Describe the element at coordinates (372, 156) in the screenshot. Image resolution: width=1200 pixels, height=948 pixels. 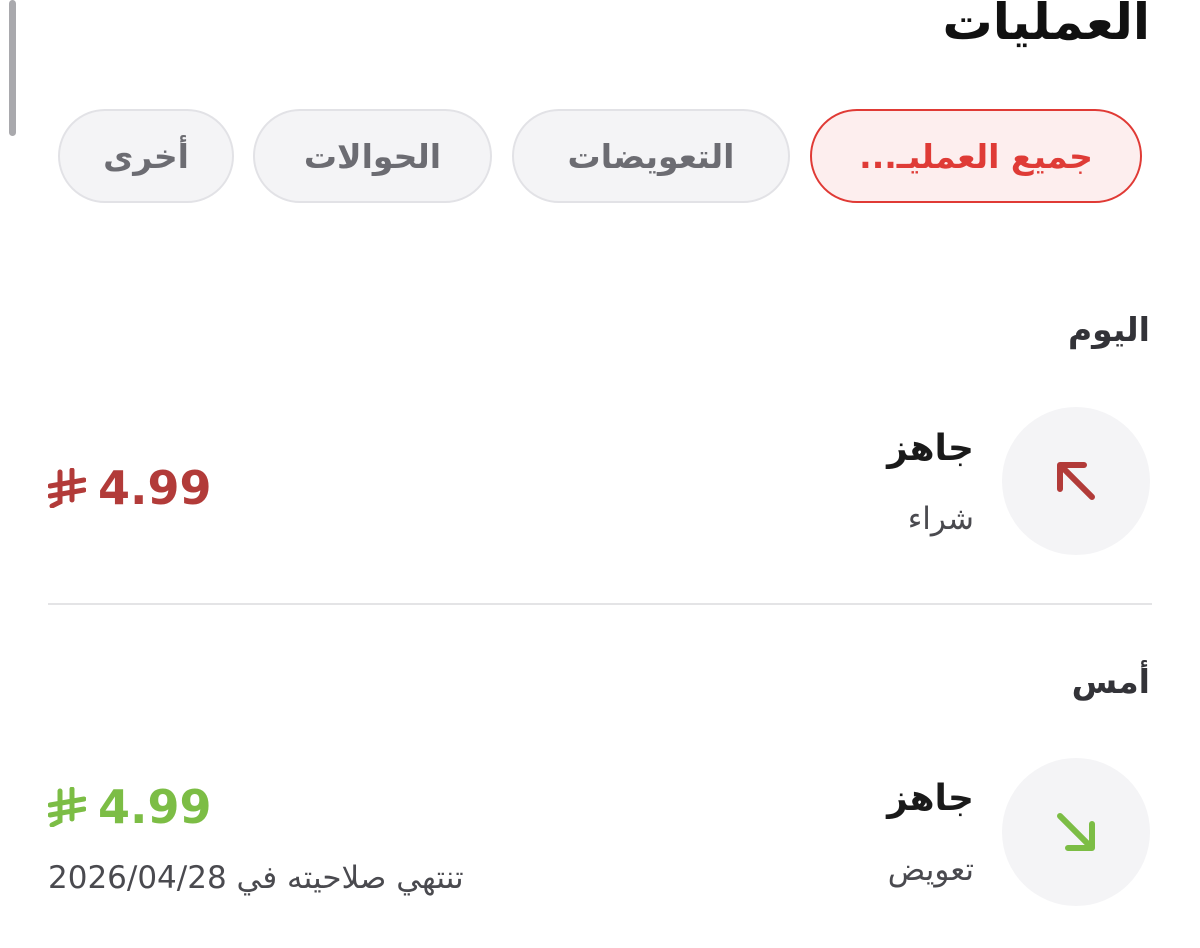
I see `filter-chip-transfers: الحوالات` at that location.